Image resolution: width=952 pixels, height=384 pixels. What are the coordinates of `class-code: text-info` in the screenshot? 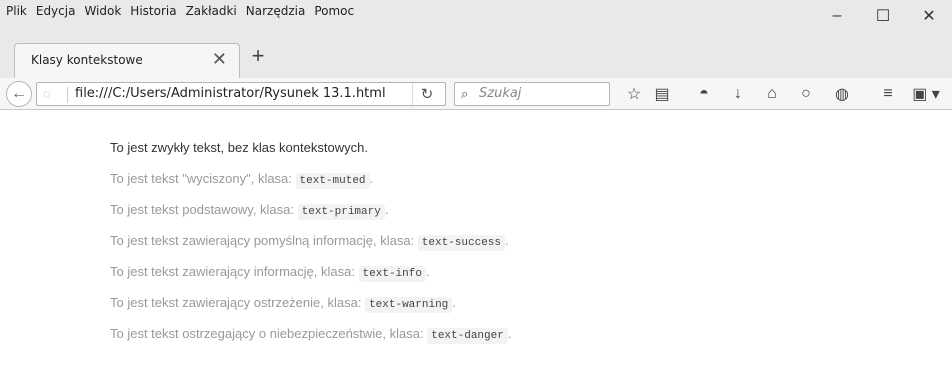 It's located at (392, 274).